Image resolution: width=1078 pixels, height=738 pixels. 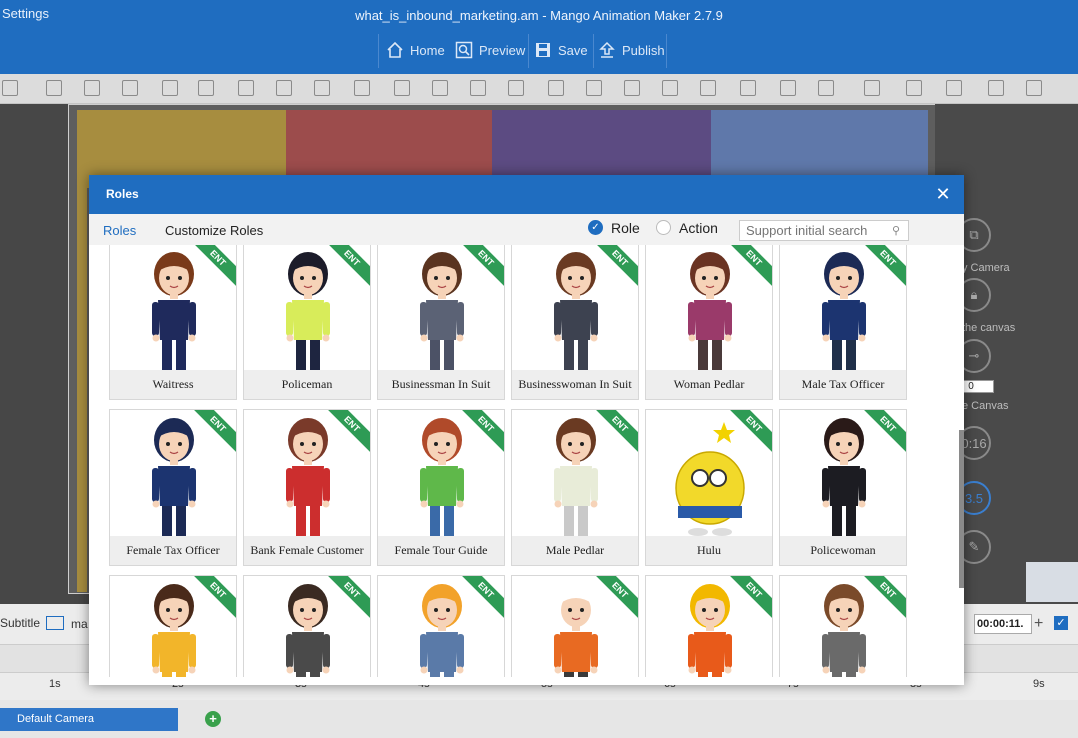 I want to click on ruler-tick-label: 1s, so click(x=55, y=684).